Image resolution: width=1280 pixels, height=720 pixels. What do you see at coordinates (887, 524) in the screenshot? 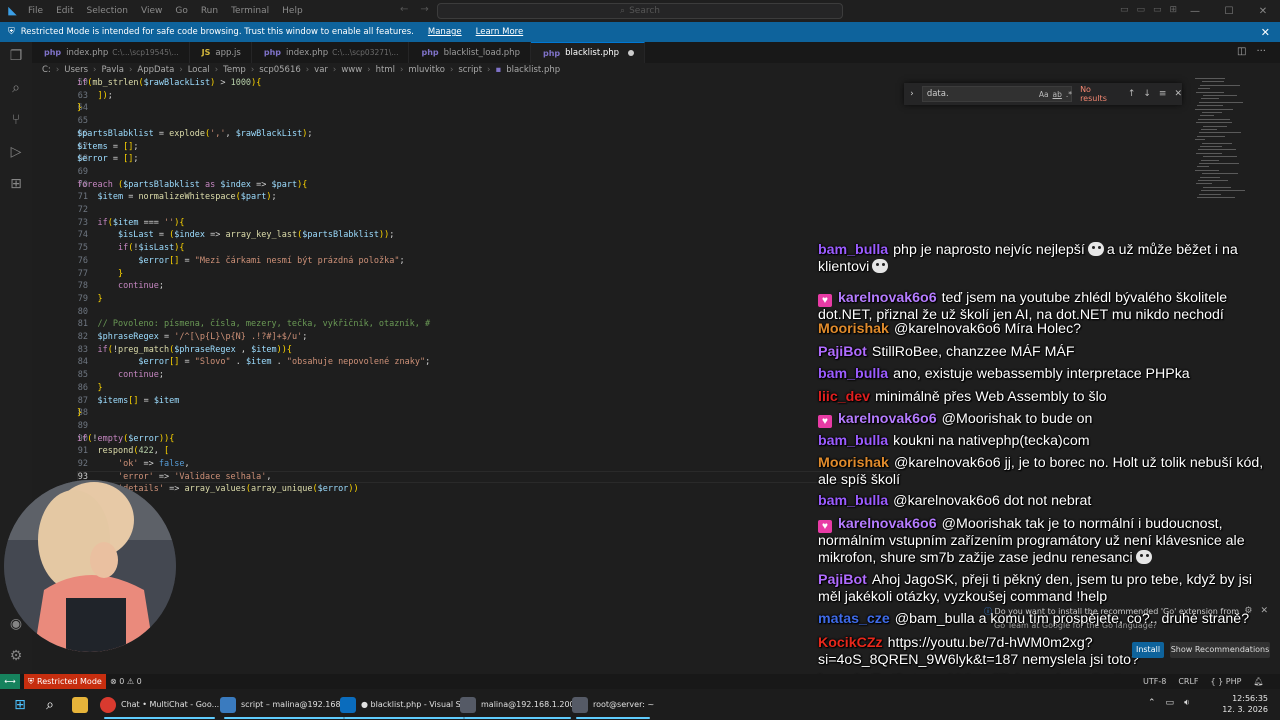
I see `chat-username: karelnovak6o6` at bounding box center [887, 524].